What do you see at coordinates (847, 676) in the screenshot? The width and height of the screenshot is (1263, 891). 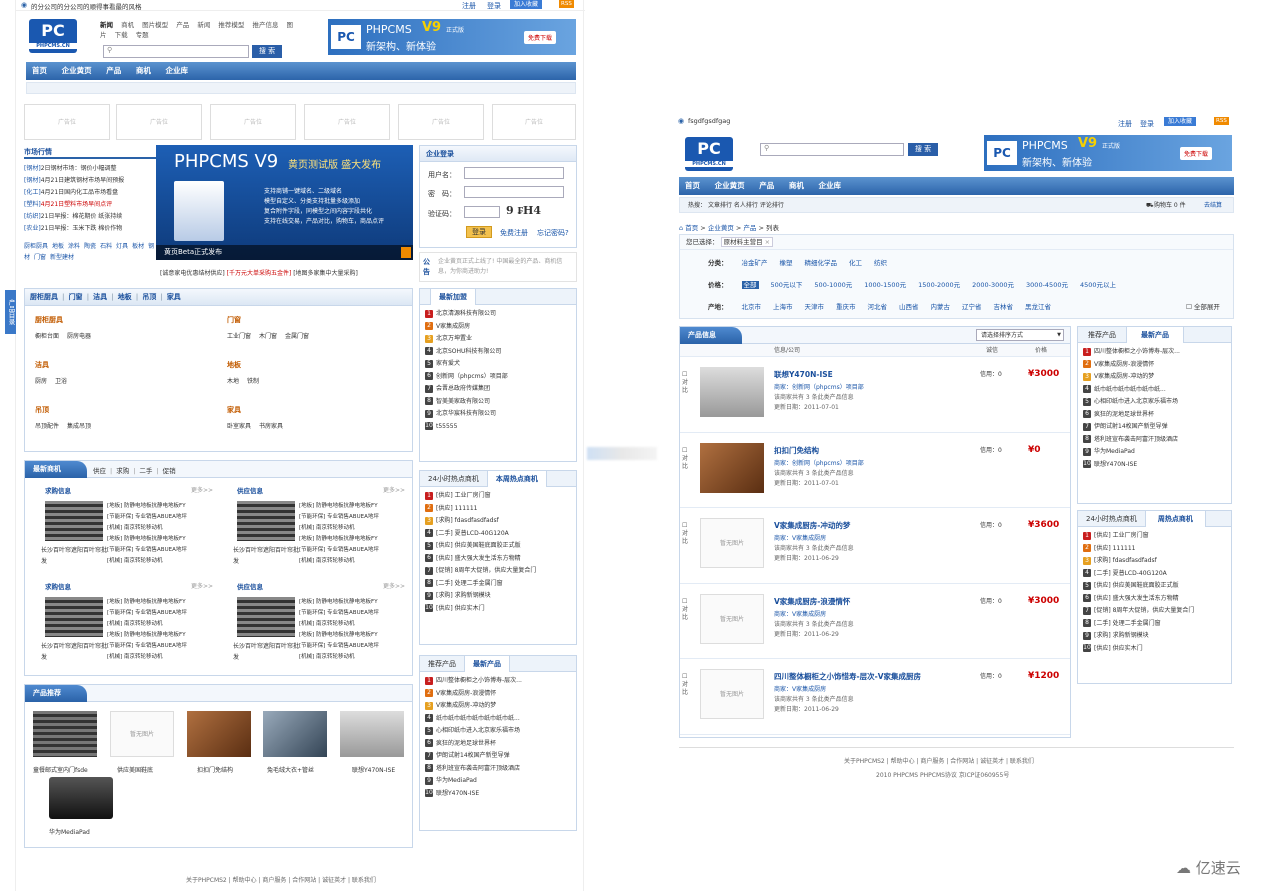 I see `product-name: 四川整体橱柜之小饰惜寿-层次-V家集成厨房` at bounding box center [847, 676].